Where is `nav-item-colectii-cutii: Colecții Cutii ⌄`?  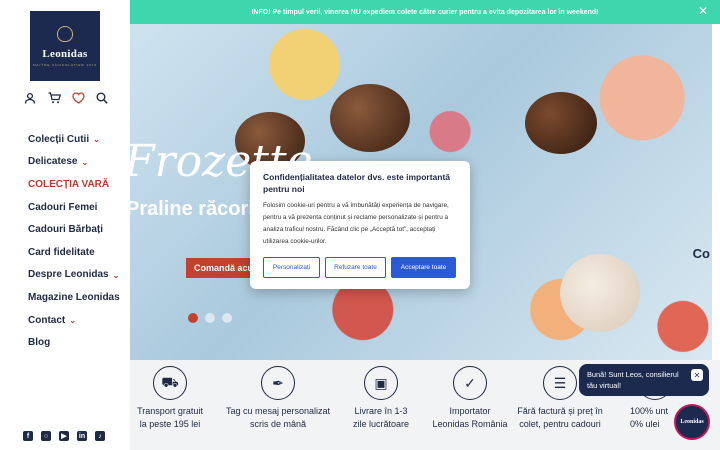 nav-item-colectii-cutii: Colecții Cutii ⌄ is located at coordinates (74, 139).